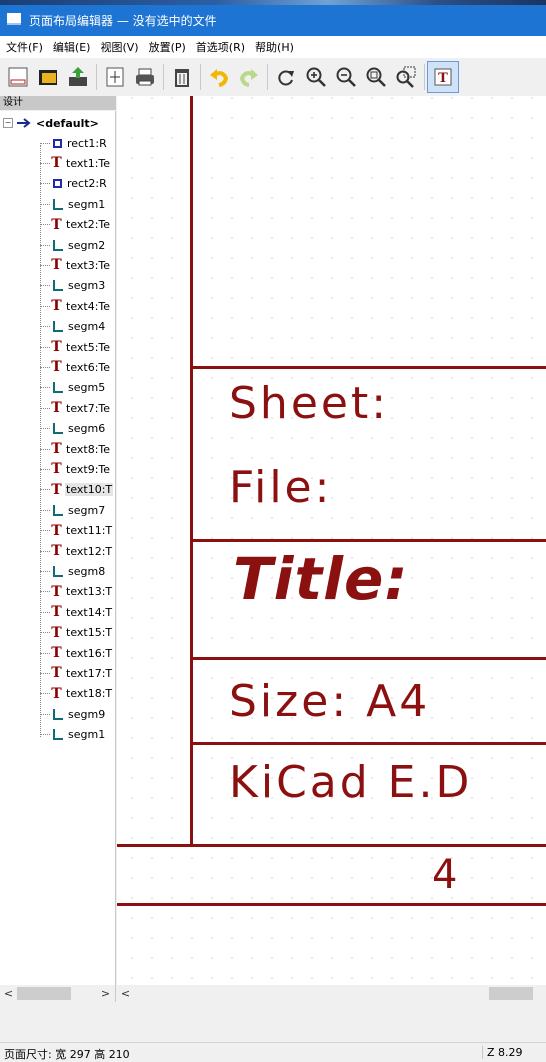 This screenshot has height=1062, width=546. Describe the element at coordinates (443, 77) in the screenshot. I see `text-mode-button: T` at that location.